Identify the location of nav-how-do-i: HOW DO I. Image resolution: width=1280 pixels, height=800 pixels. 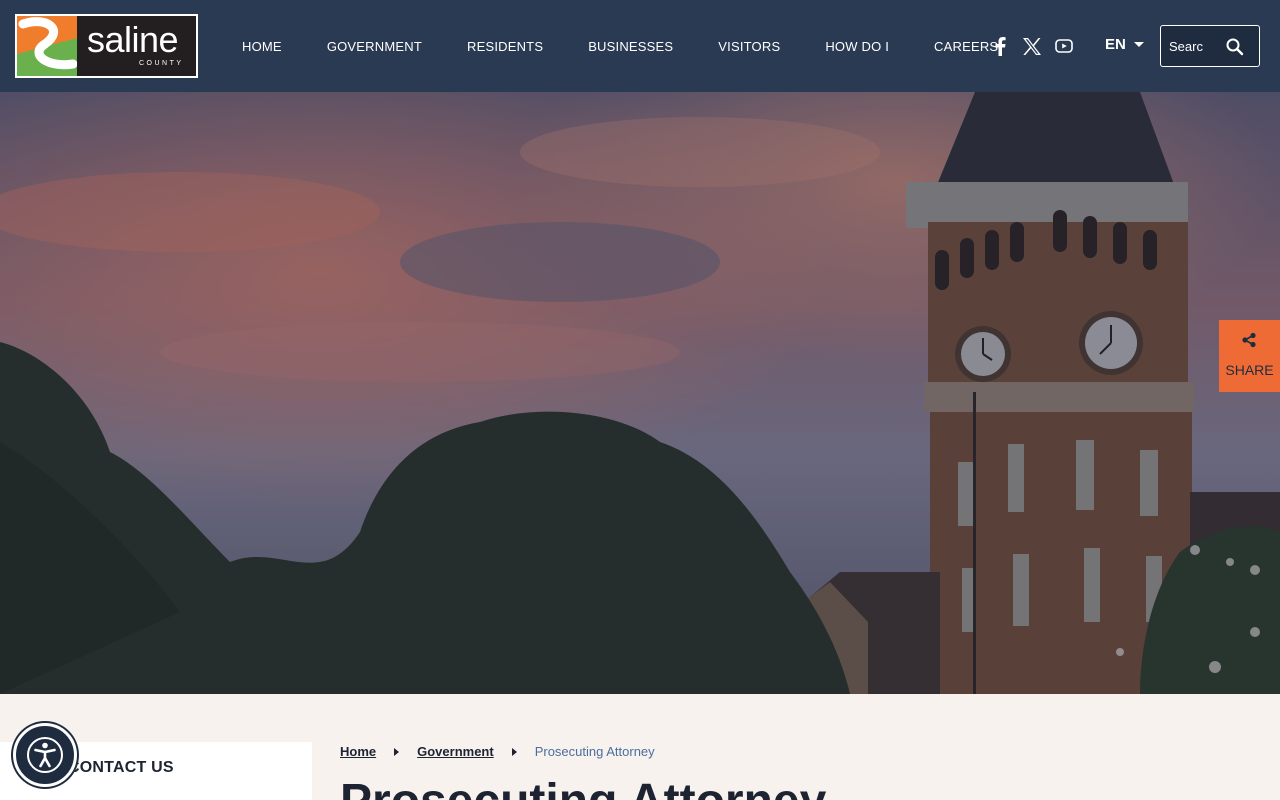
(857, 46).